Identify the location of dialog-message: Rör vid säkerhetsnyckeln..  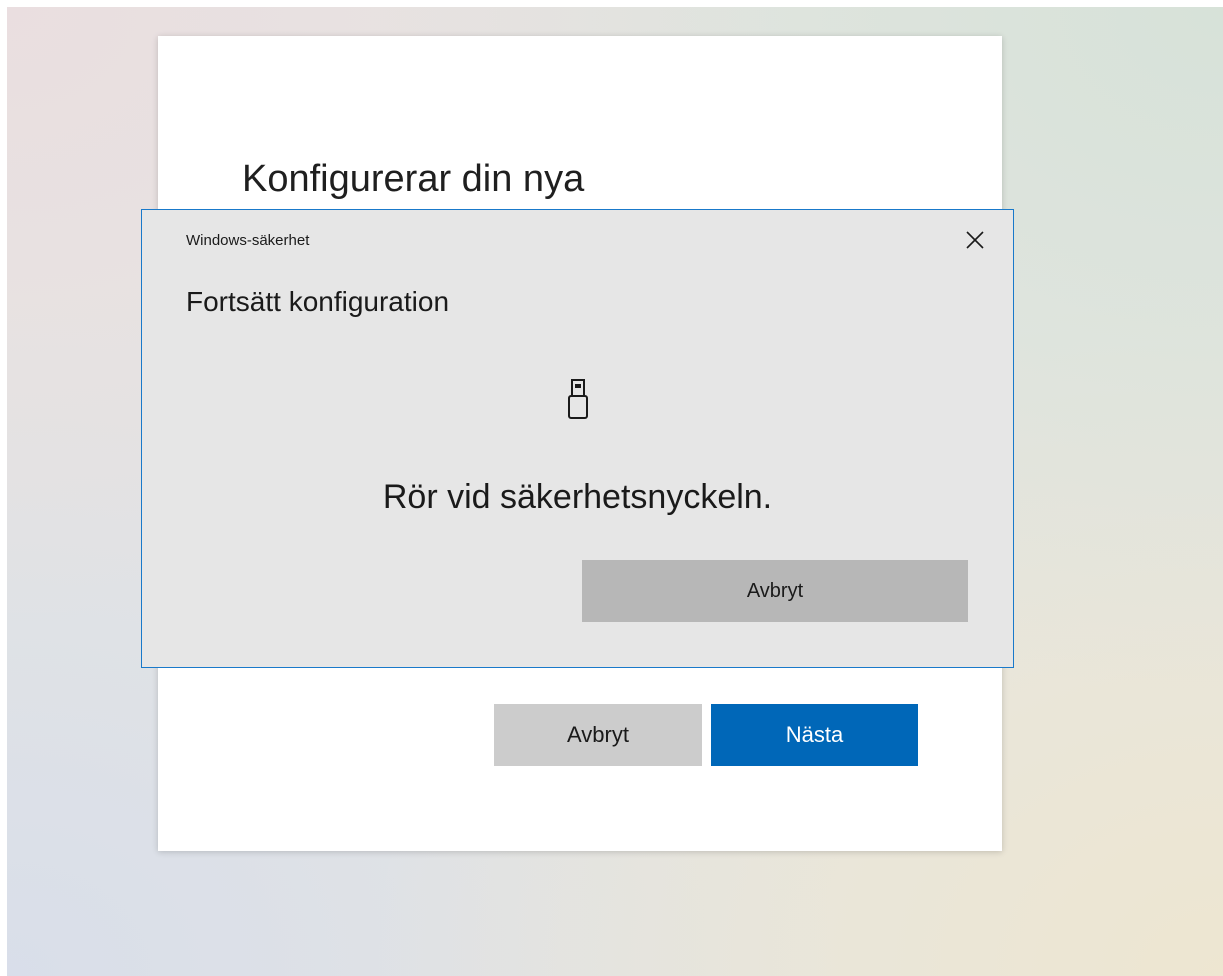
(577, 497).